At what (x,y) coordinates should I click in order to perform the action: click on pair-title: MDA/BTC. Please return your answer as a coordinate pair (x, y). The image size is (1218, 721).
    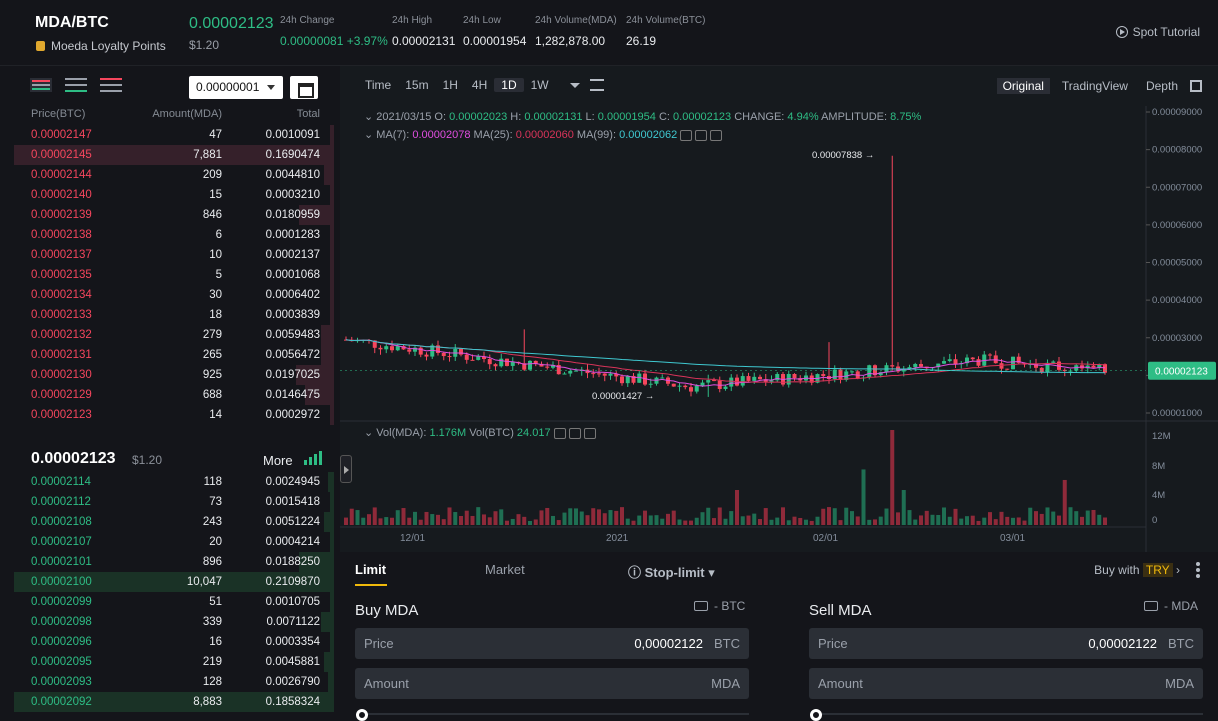
    Looking at the image, I should click on (72, 23).